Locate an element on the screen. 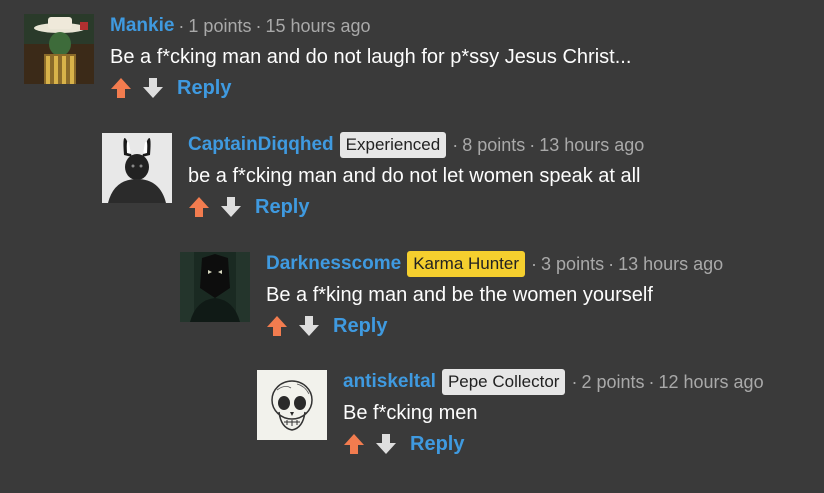  username-link: antiskeltal is located at coordinates (389, 382).